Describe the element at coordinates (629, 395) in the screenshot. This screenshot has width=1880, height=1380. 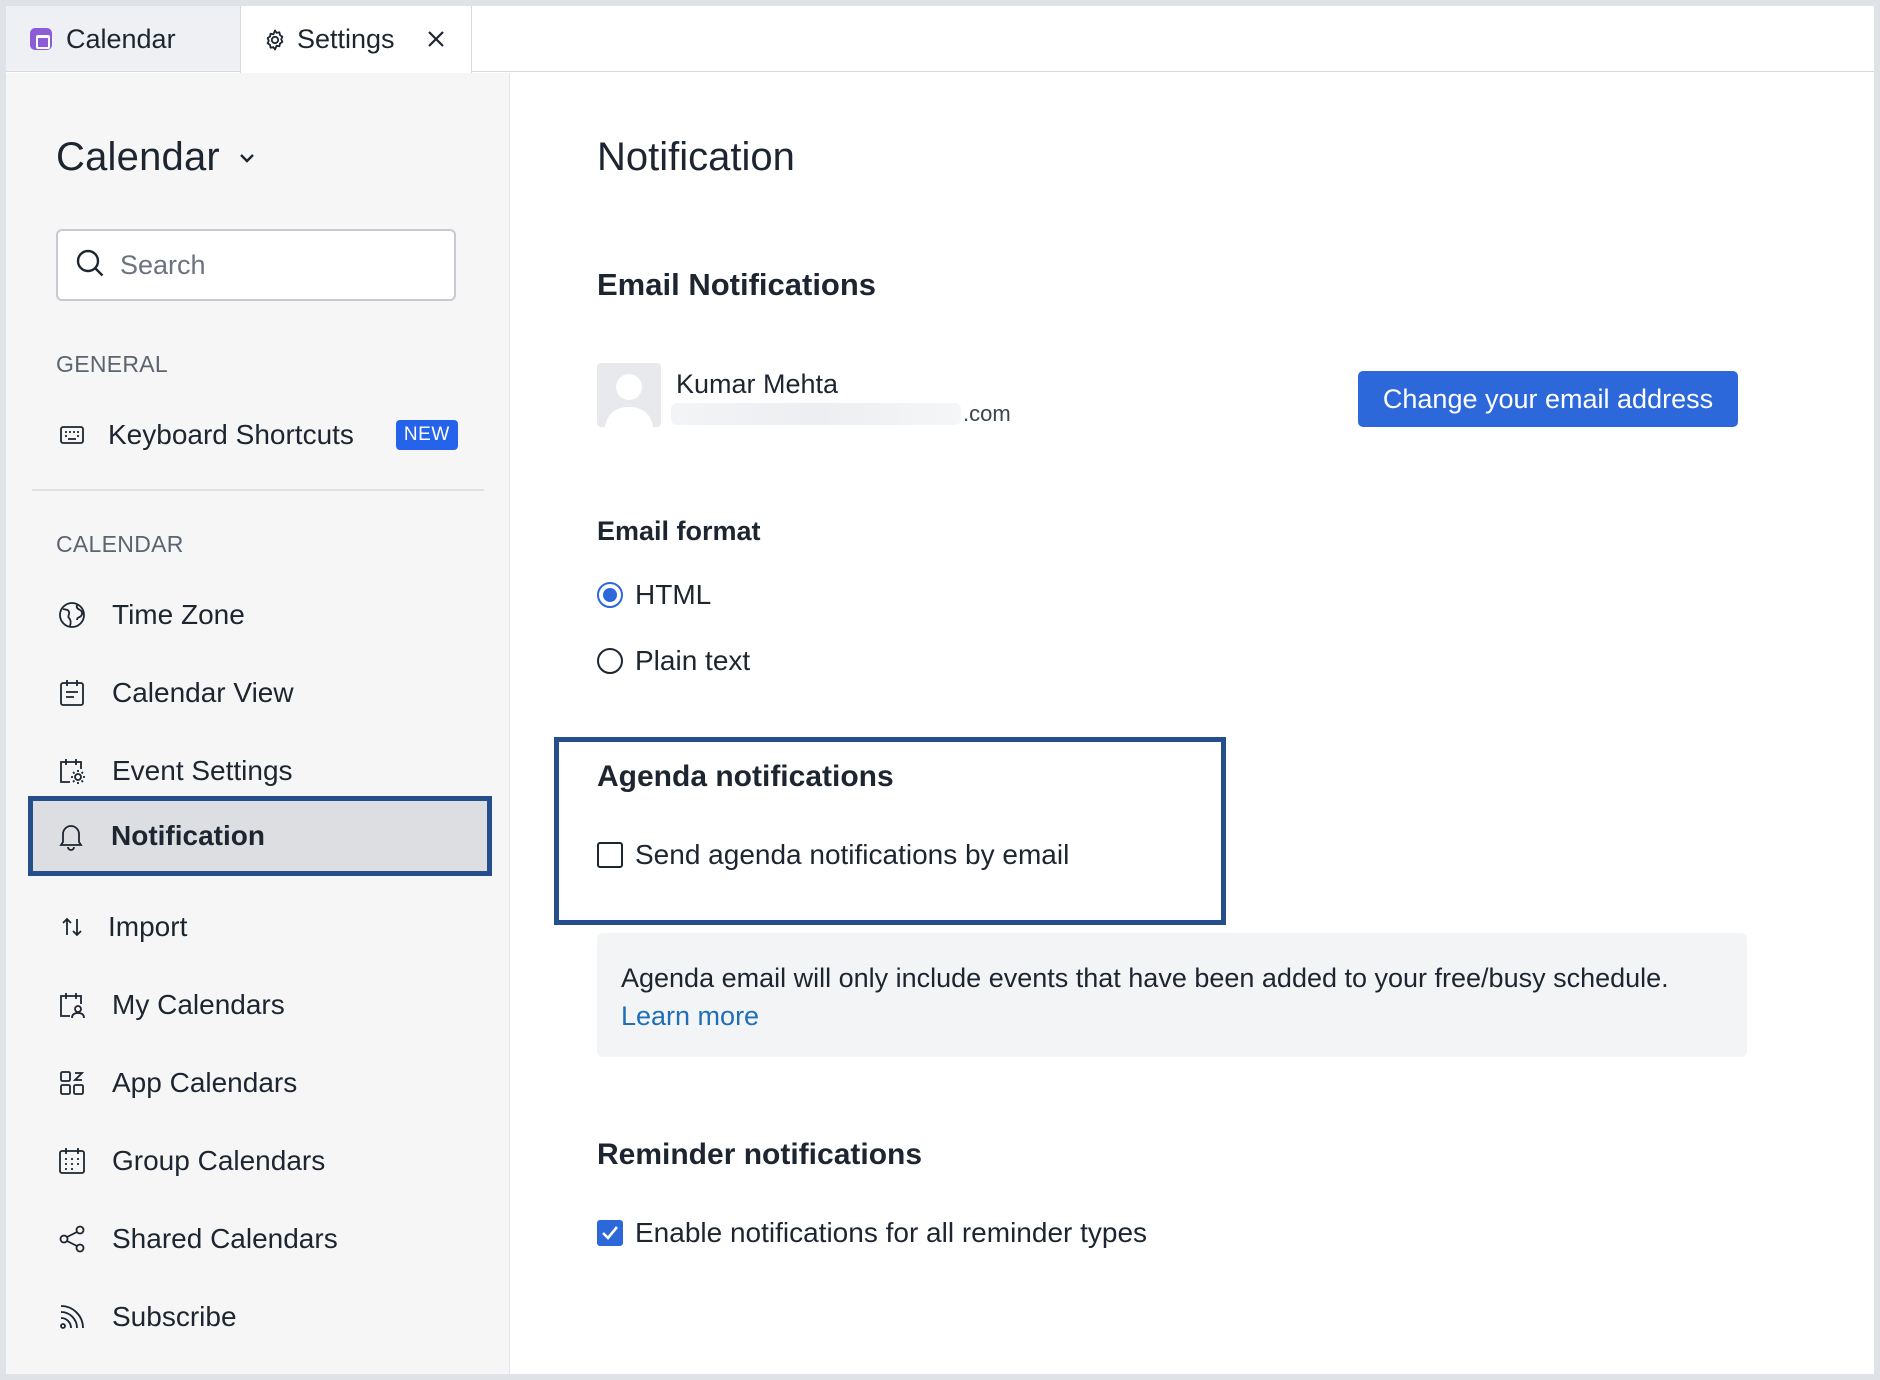
I see `avatar` at that location.